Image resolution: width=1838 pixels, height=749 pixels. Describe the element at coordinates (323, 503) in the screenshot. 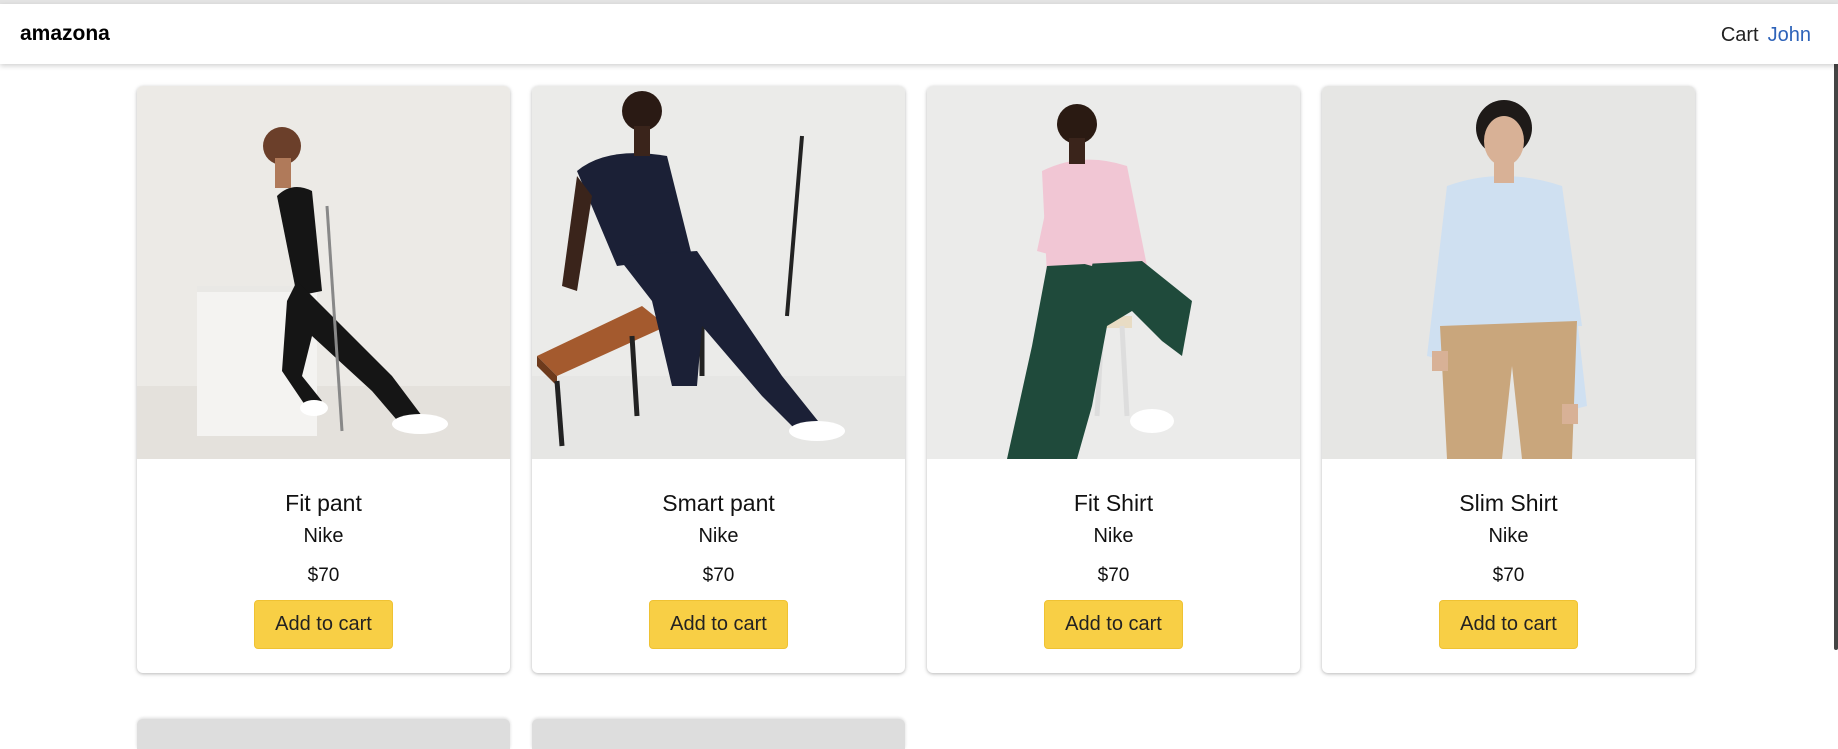

I see `product-name: Fit pant` at that location.